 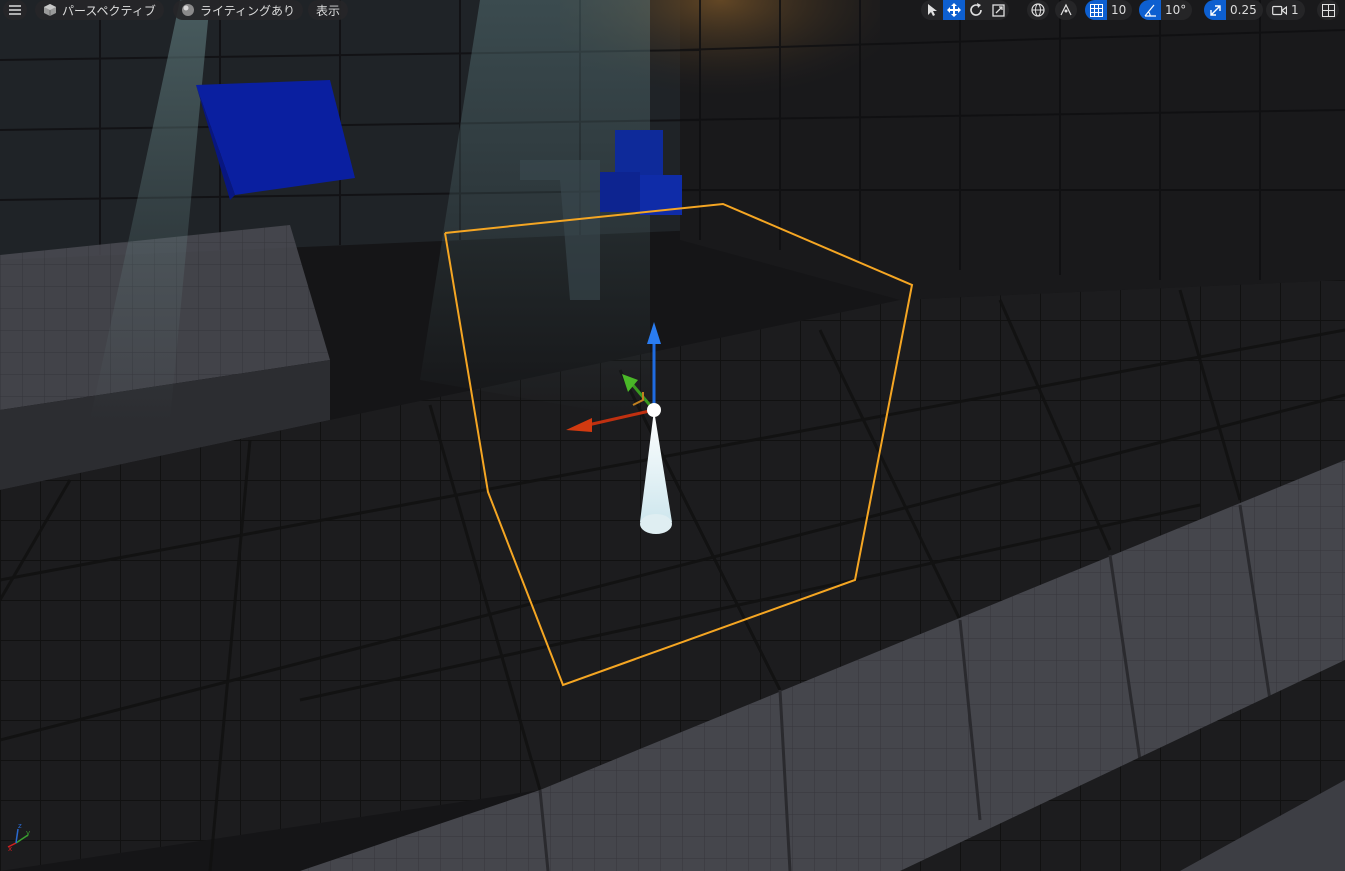 I want to click on grid-icon, so click(x=1096, y=10).